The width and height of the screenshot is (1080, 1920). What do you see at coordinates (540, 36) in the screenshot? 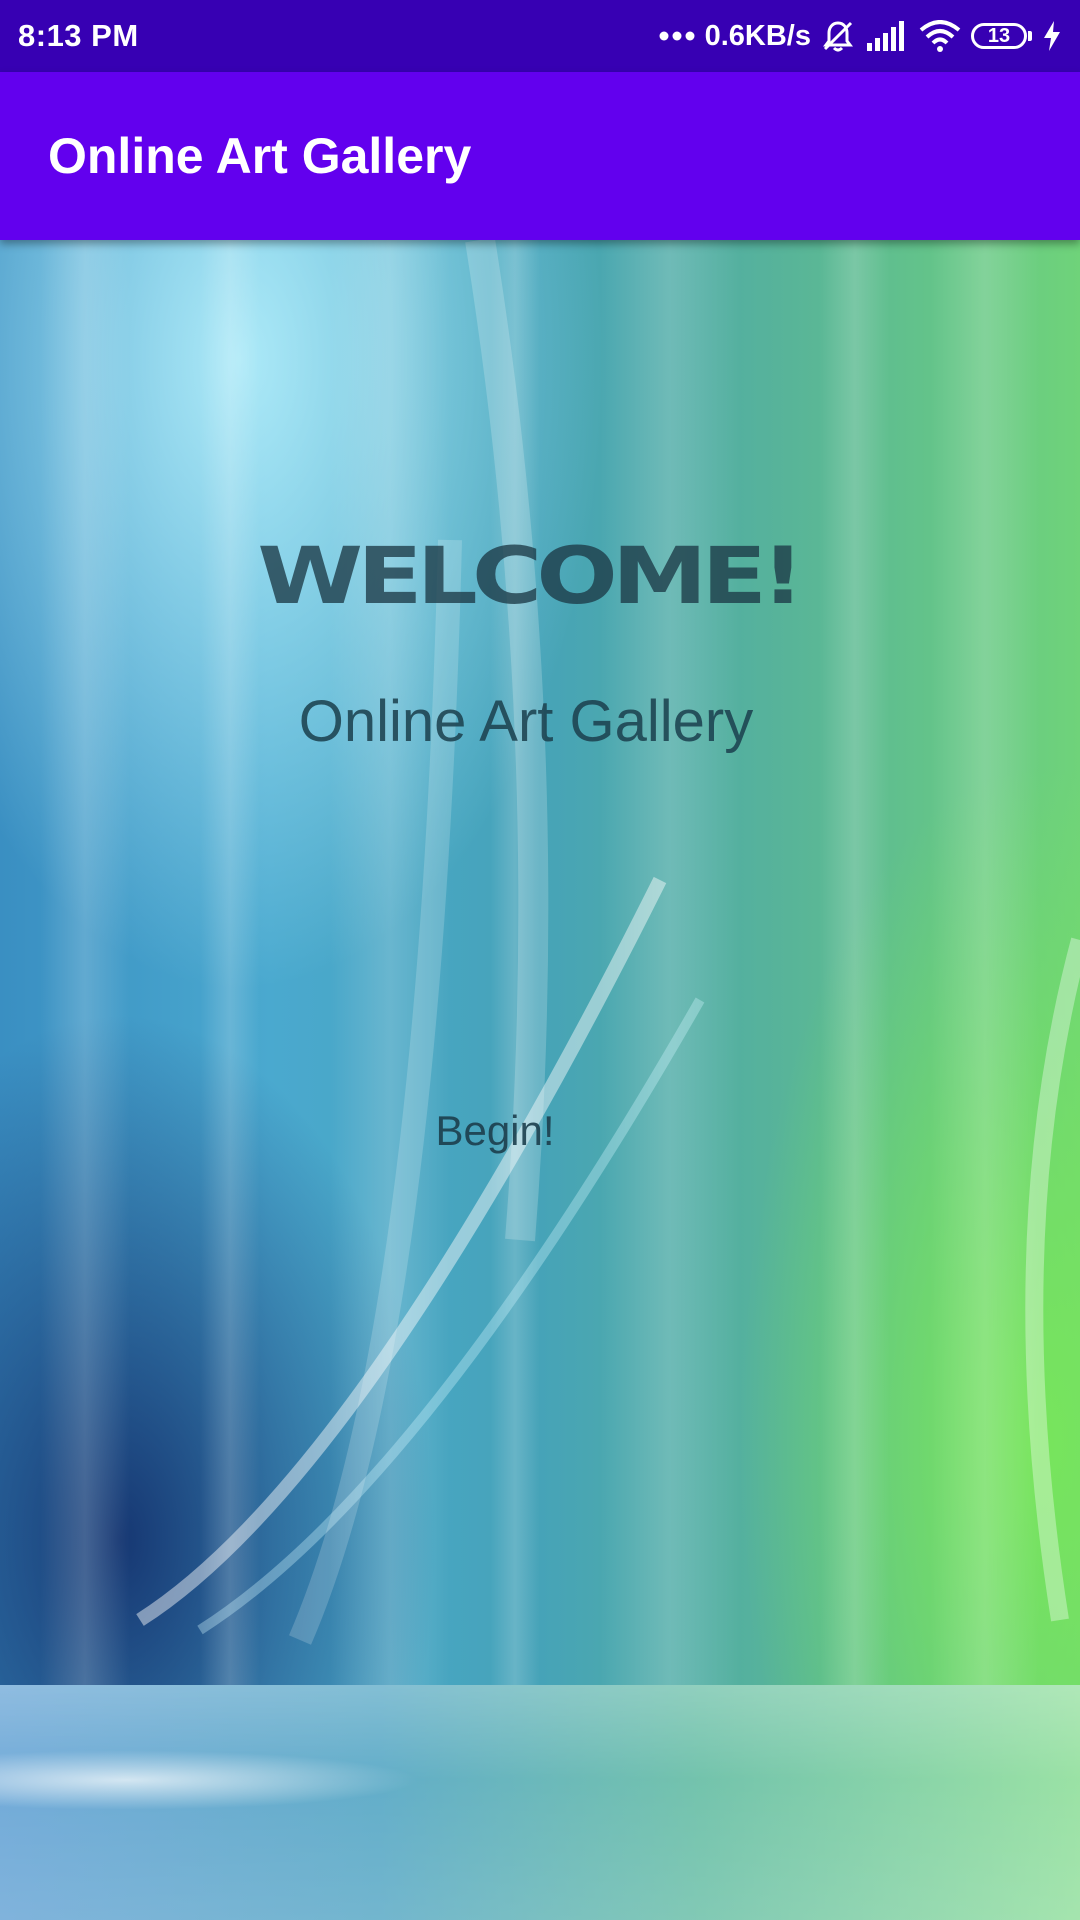
I see `status-bar: 8:13 PM 0.6KB/s 13` at bounding box center [540, 36].